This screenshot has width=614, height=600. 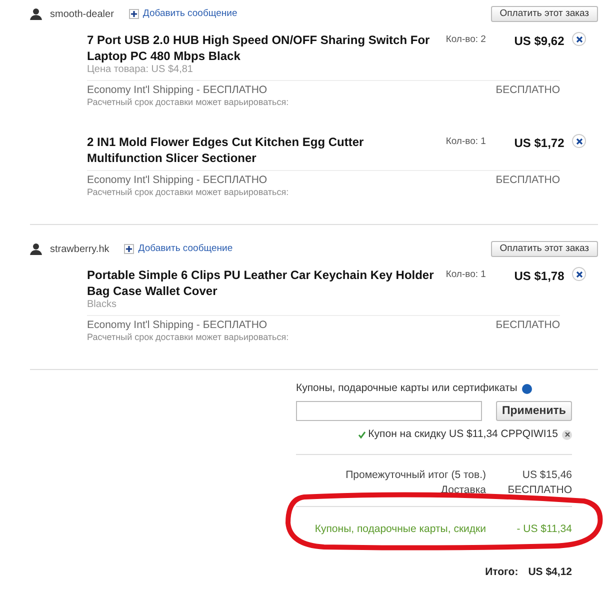 I want to click on summary-value: БЕСПЛАТНО, so click(x=539, y=490).